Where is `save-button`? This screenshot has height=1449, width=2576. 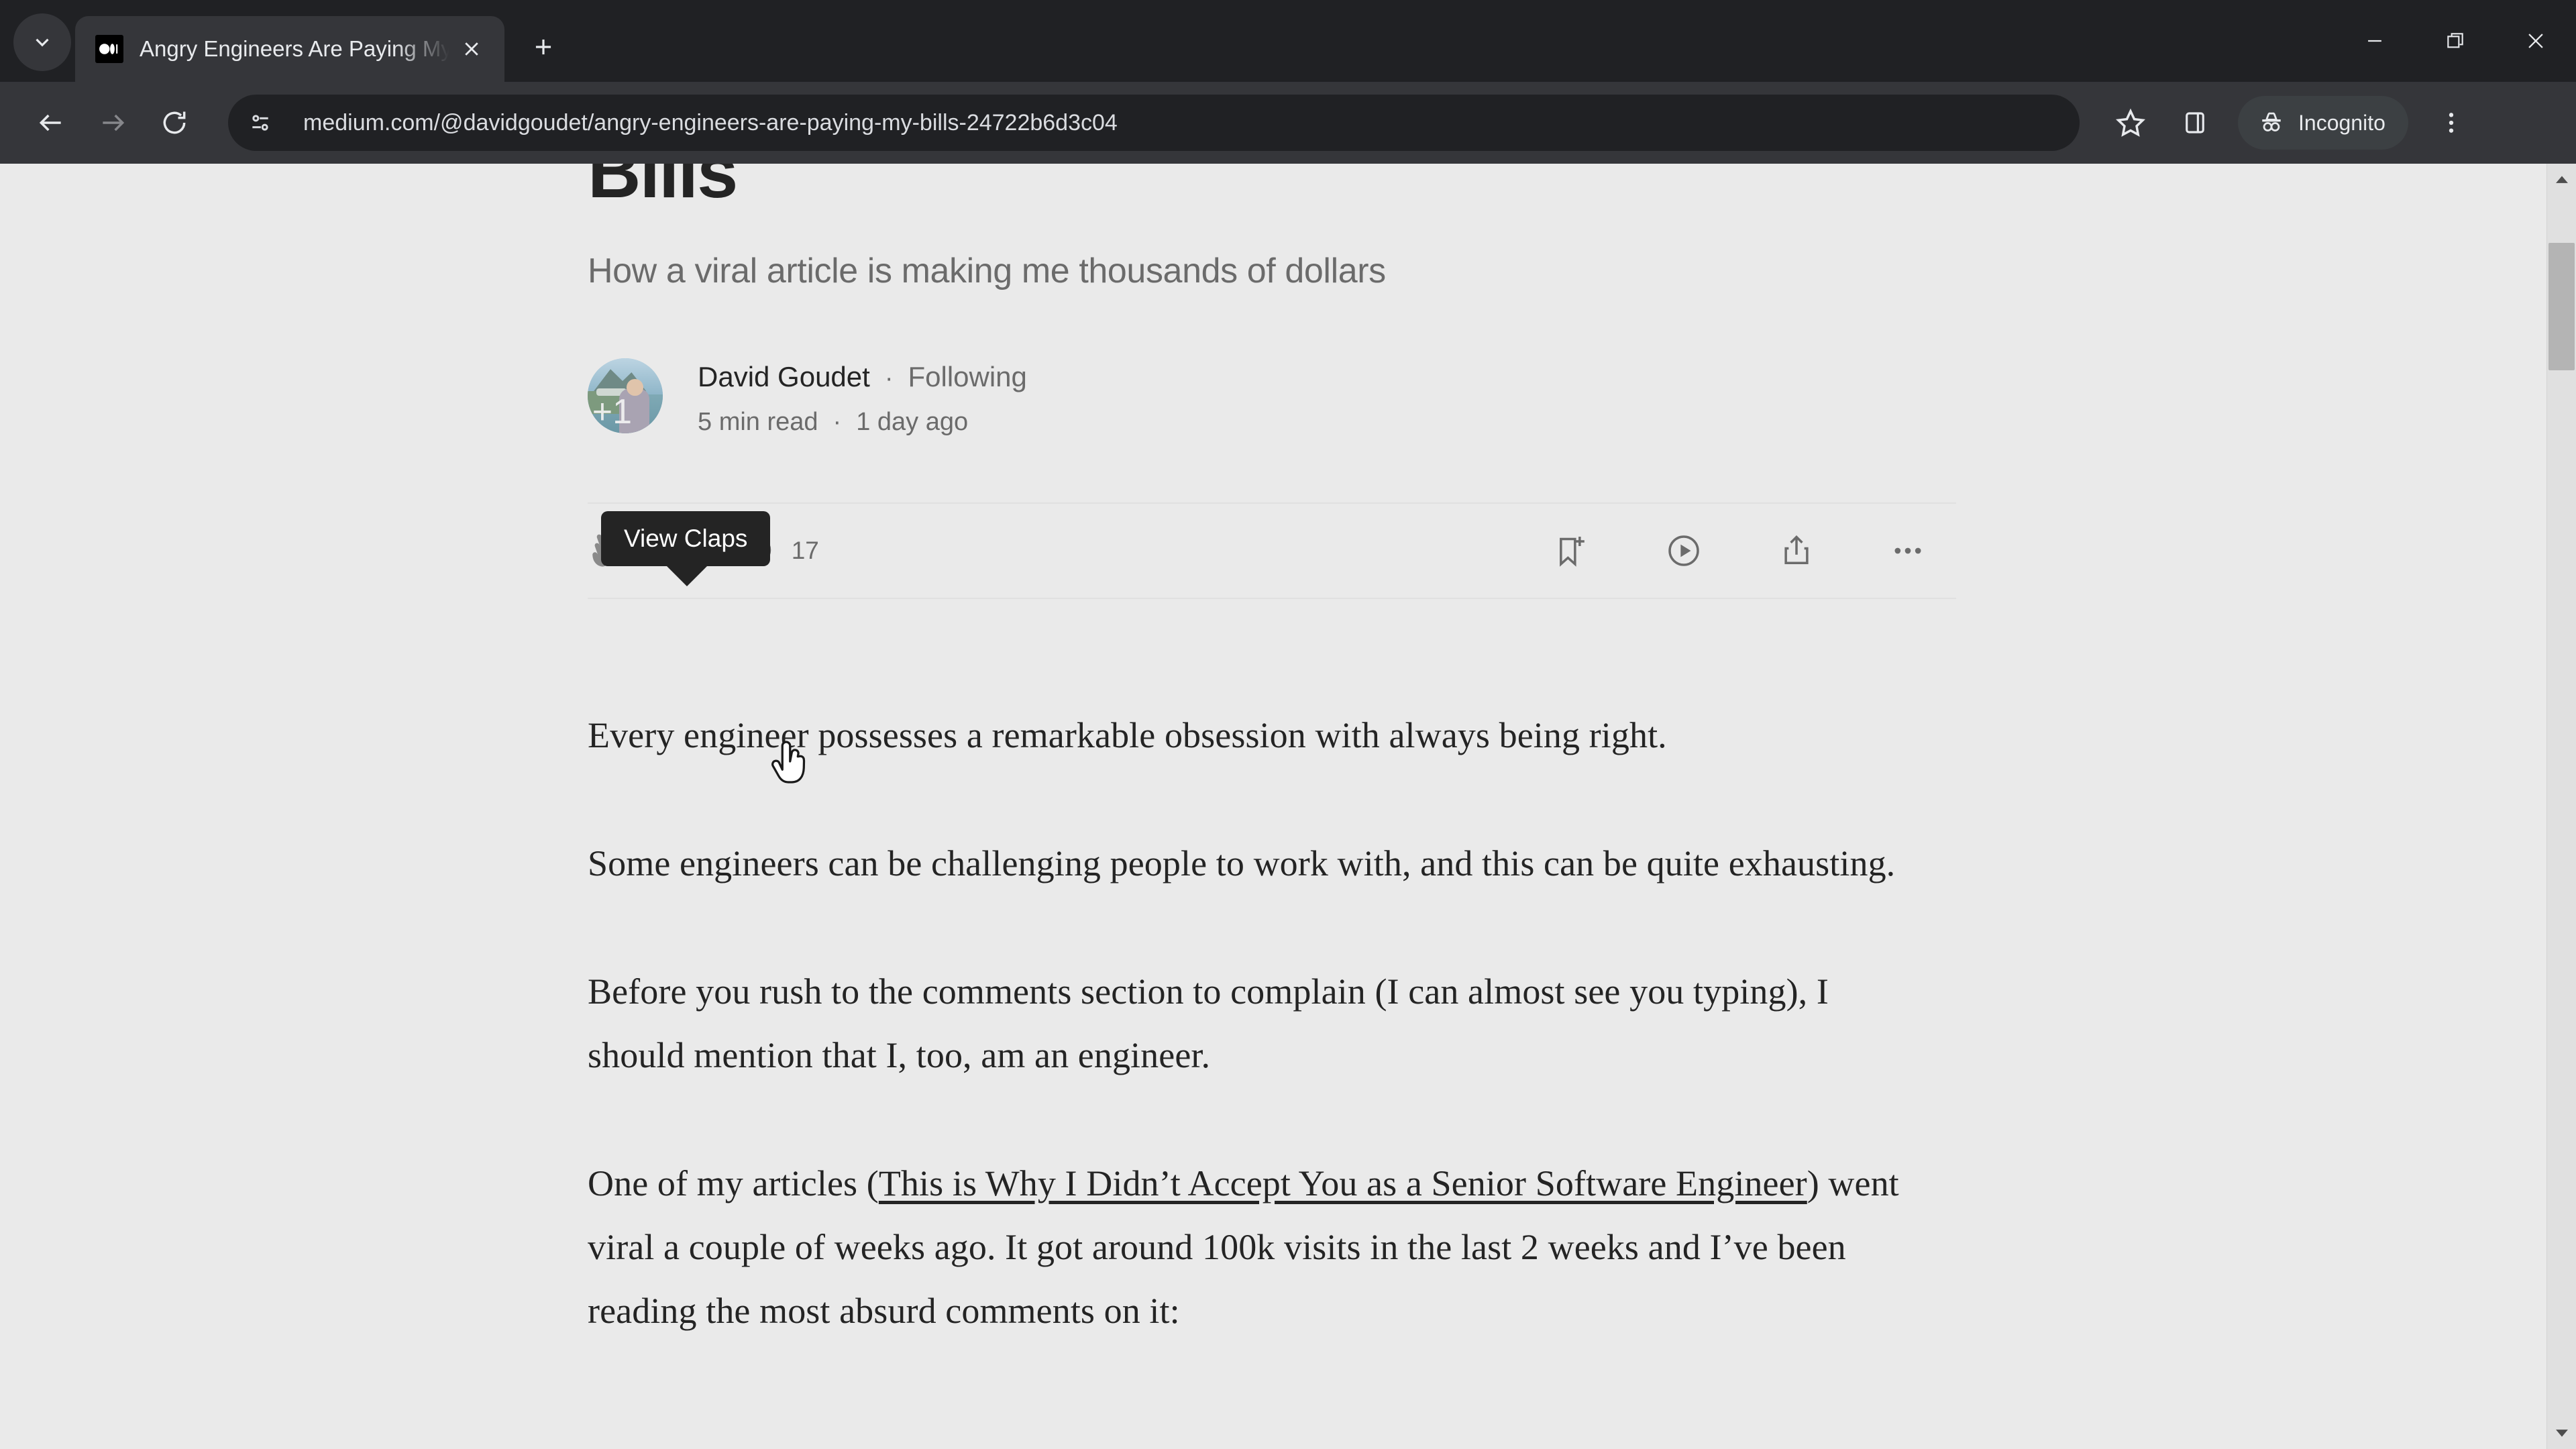 save-button is located at coordinates (1571, 551).